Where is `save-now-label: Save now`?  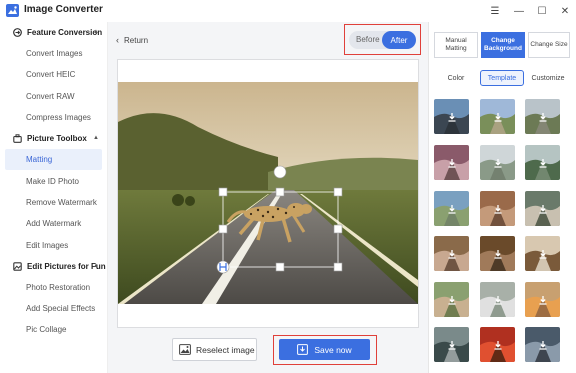
save-now-label: Save now is located at coordinates (333, 349).